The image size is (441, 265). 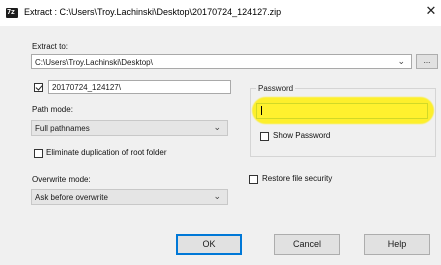 I want to click on overwrite-mode-value: Ask before overwrite, so click(x=71, y=197).